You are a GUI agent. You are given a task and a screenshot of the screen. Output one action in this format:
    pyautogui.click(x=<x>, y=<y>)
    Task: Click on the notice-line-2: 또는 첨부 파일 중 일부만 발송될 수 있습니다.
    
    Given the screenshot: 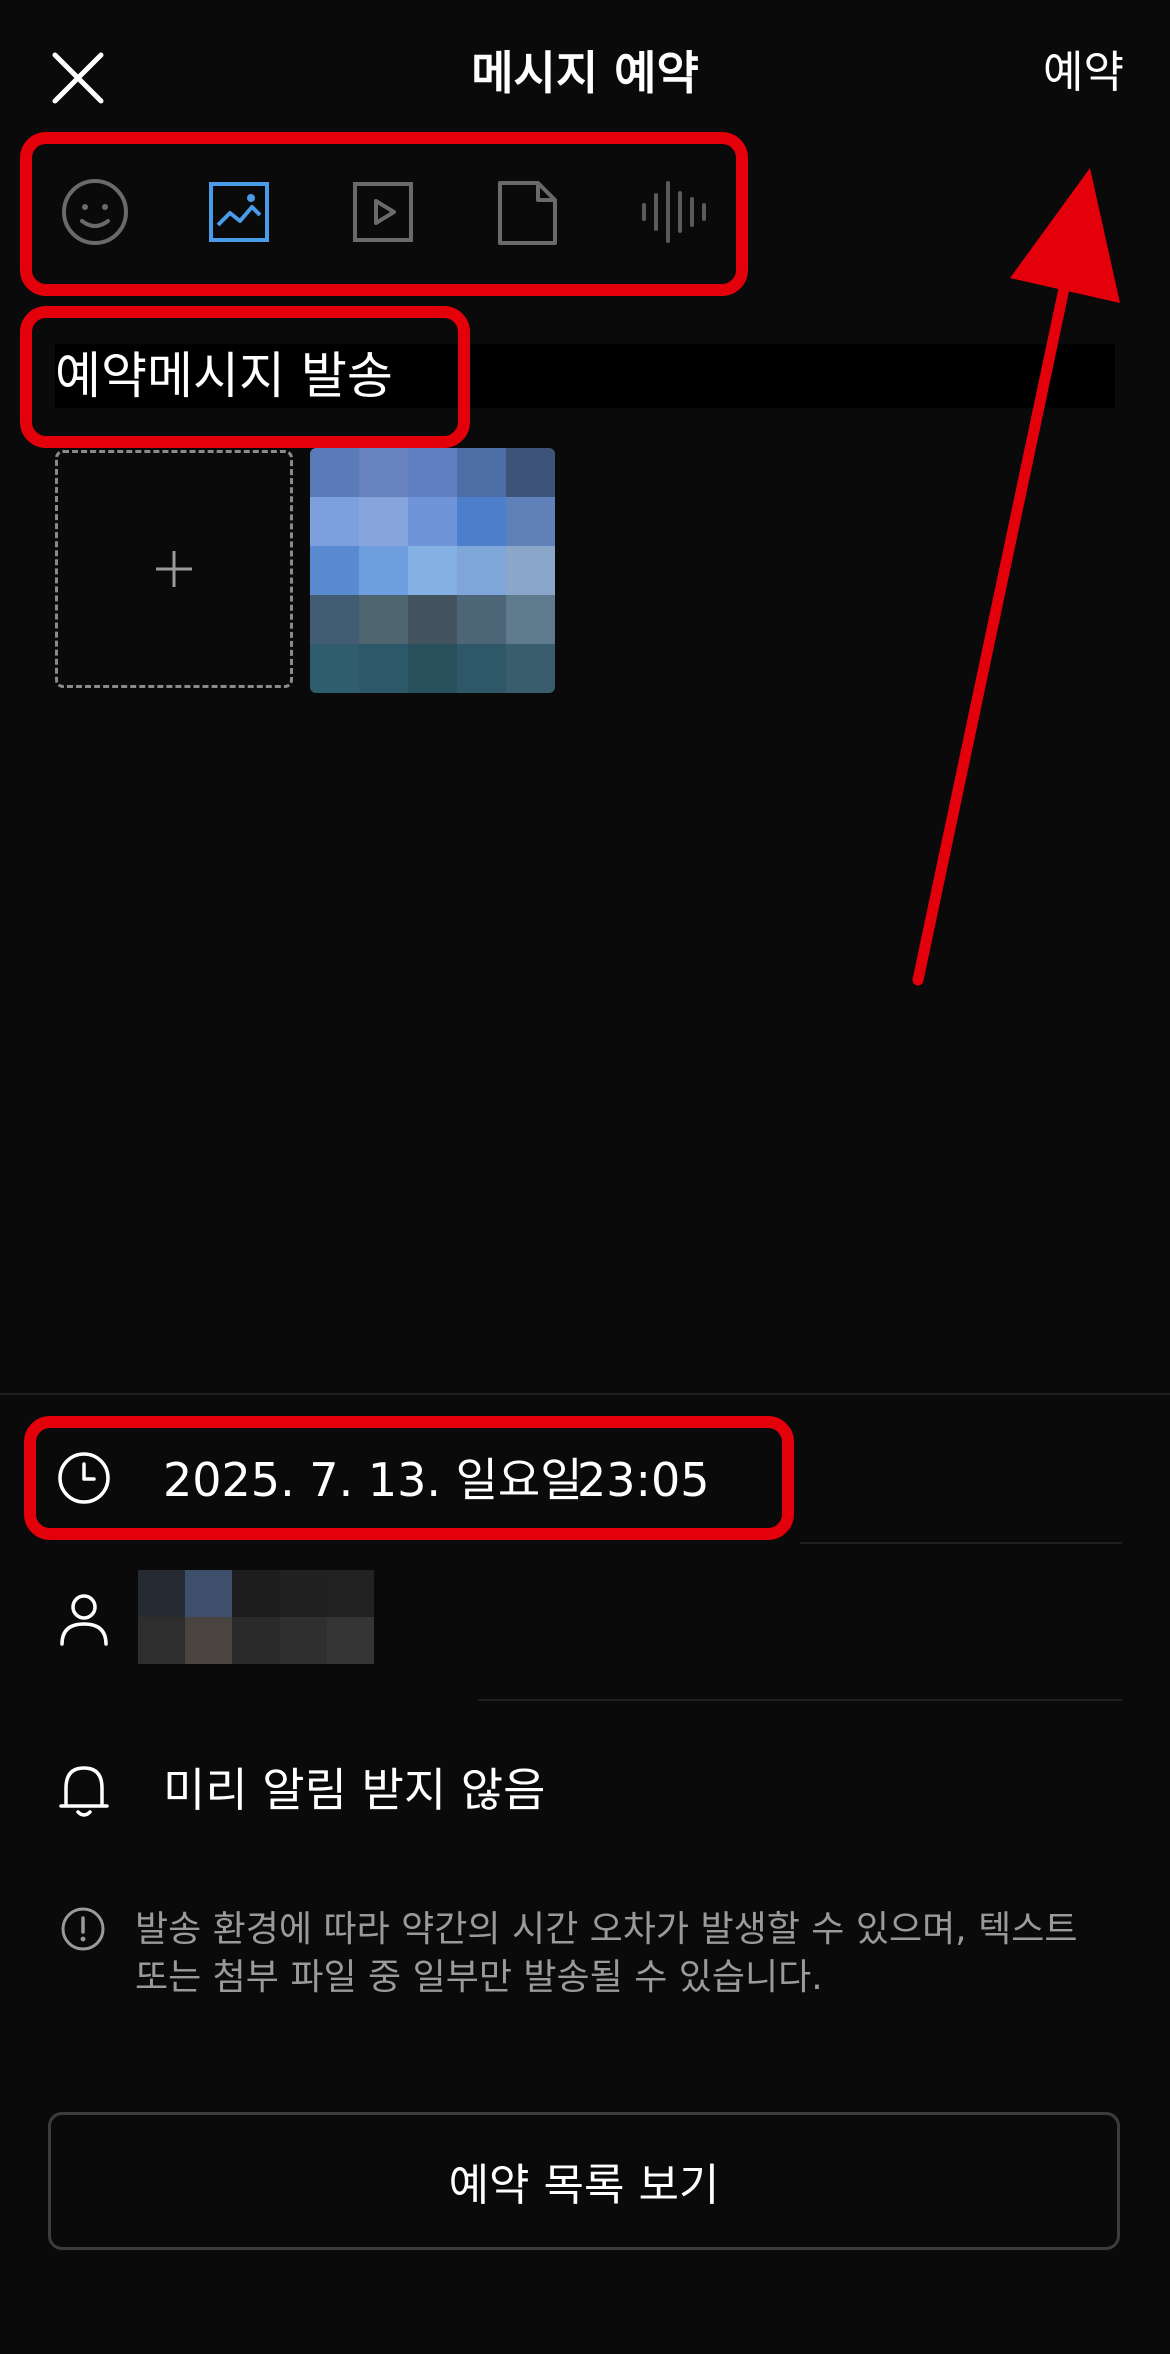 What is the action you would take?
    pyautogui.click(x=479, y=1977)
    